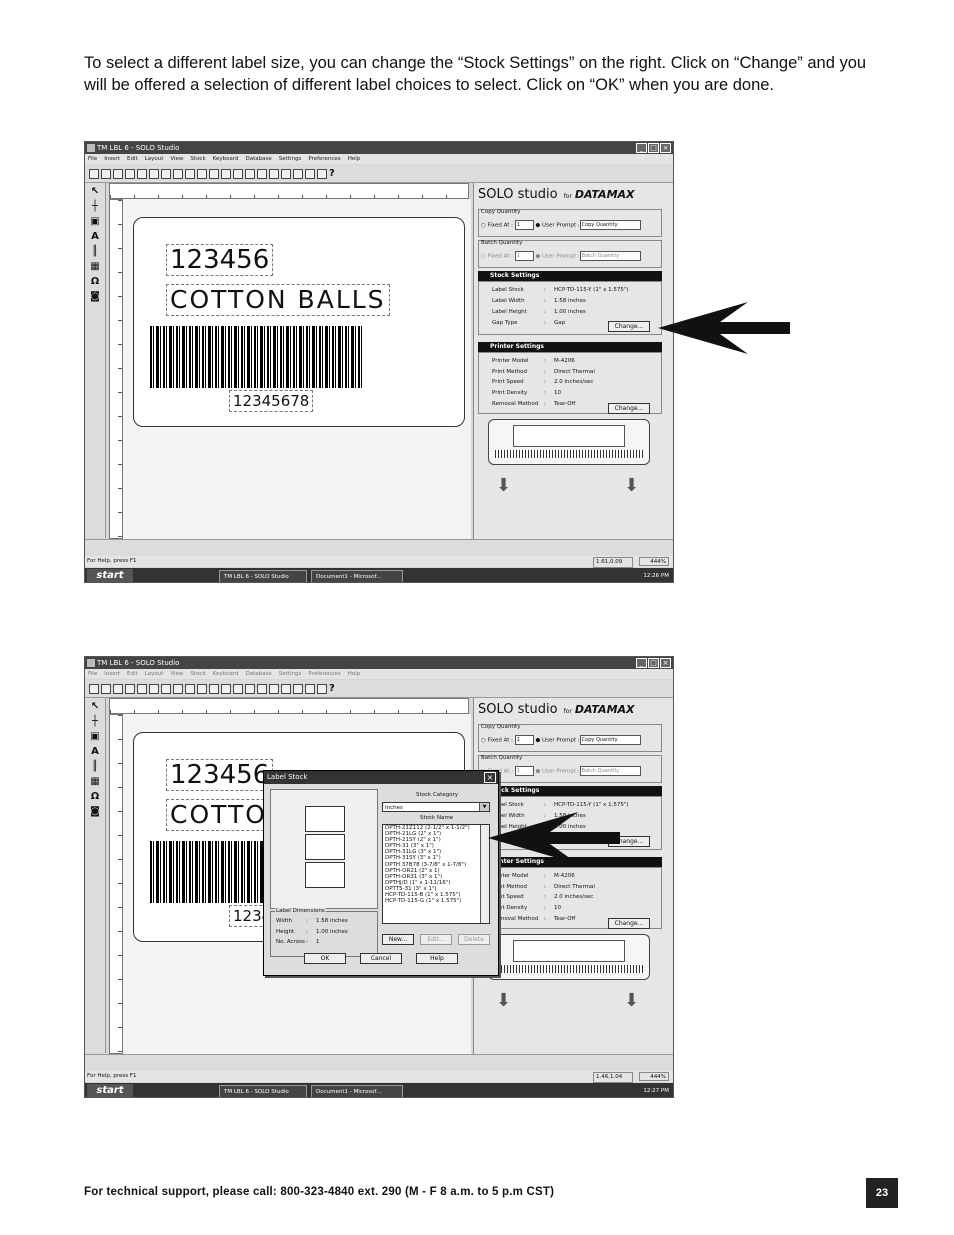 The height and width of the screenshot is (1235, 954). Describe the element at coordinates (274, 688) in the screenshot. I see `delete-icon` at that location.